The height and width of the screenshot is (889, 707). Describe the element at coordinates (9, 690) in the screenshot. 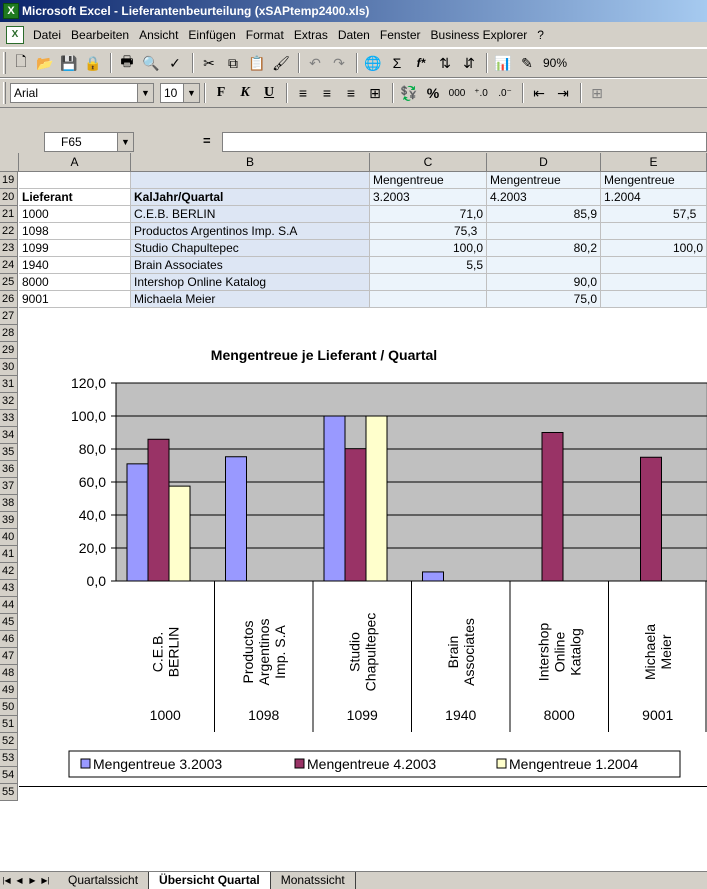

I see `row-header-49: 49` at that location.